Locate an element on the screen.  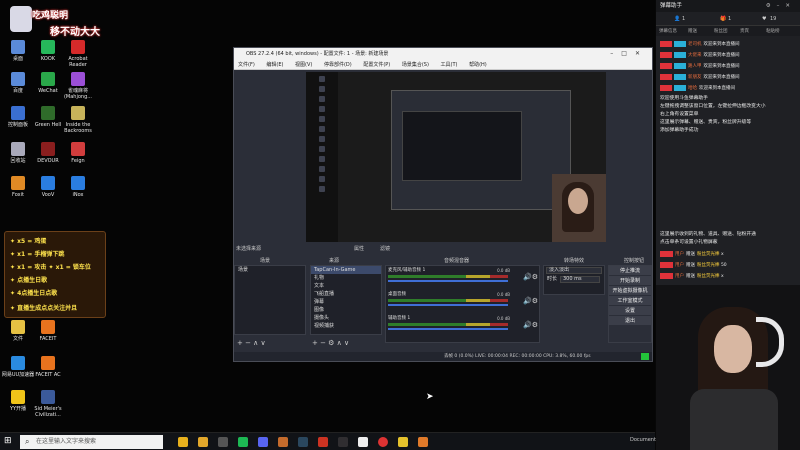
window-controls: –□✕ is located at coordinates (629, 54).